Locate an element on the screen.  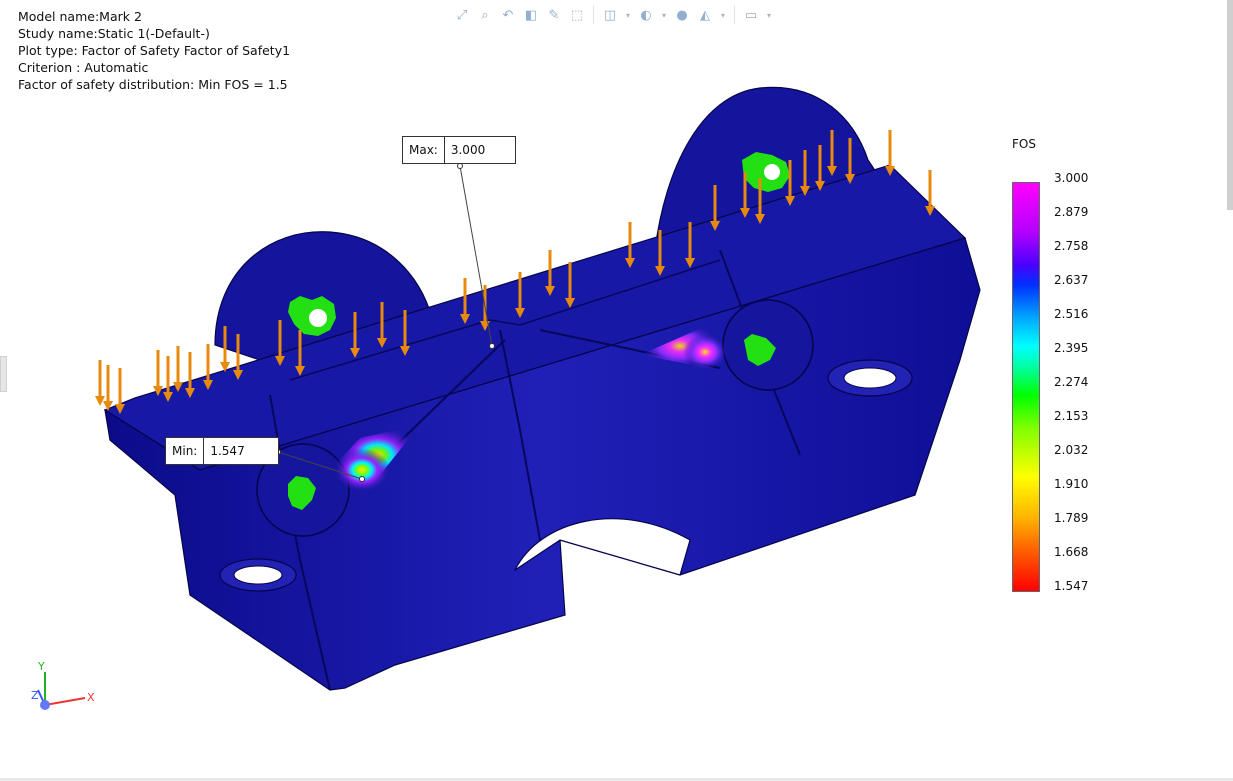
max-probe-value: 3.000 is located at coordinates (468, 150).